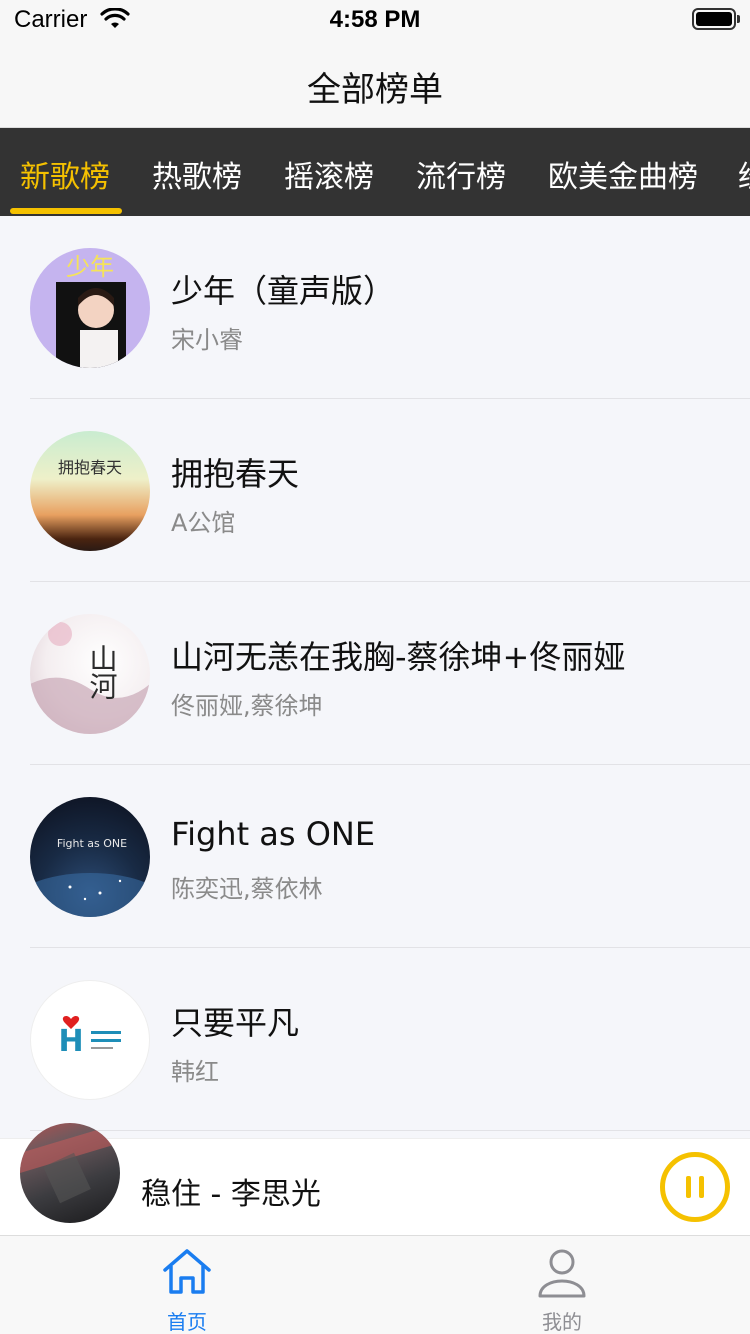  I want to click on tab-classic: 经, so click(744, 174).